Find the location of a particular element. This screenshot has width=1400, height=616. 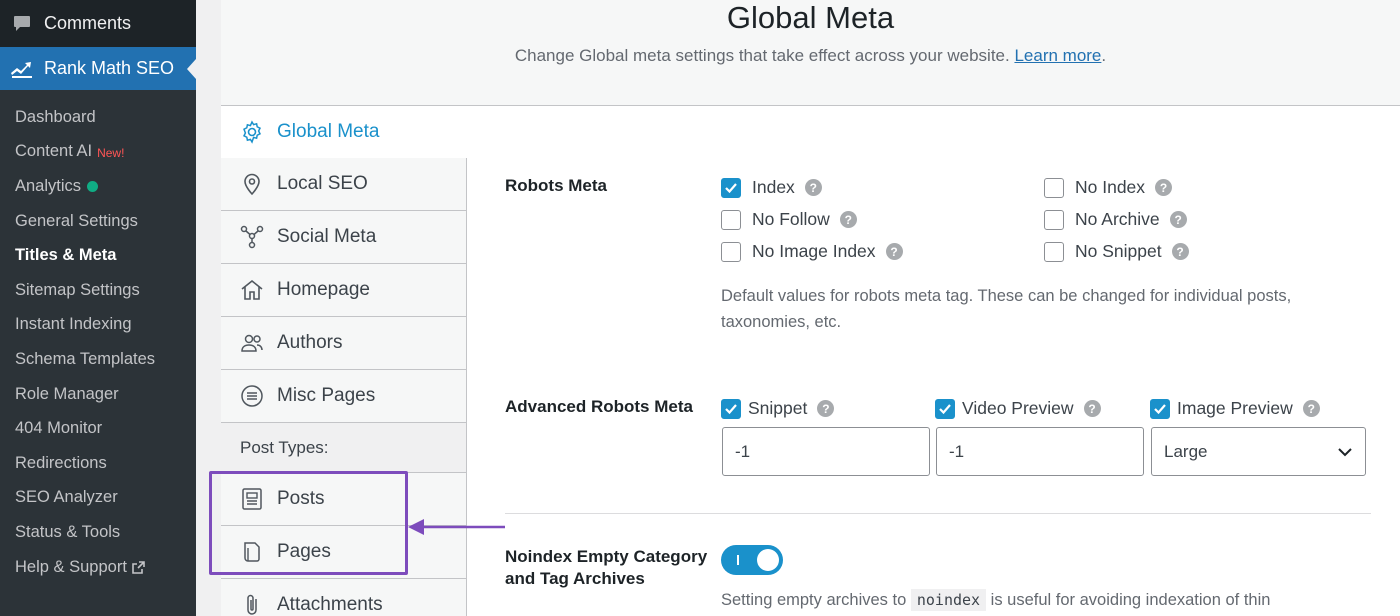

snippet-checkbox: Snippet ? is located at coordinates (778, 408).